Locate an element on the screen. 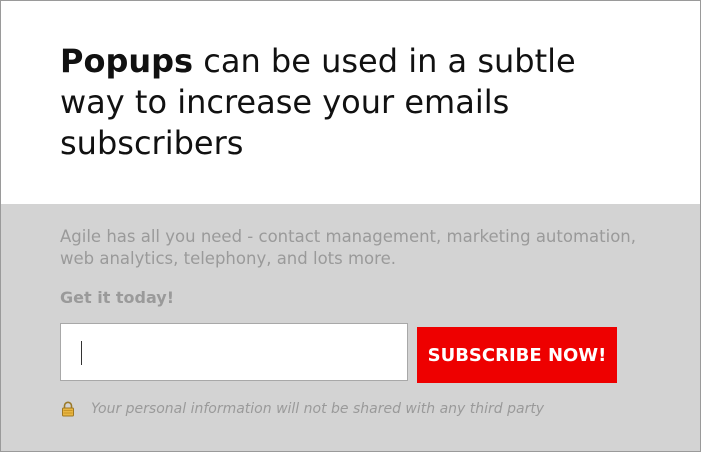 The height and width of the screenshot is (452, 701). text-cursor is located at coordinates (81, 353).